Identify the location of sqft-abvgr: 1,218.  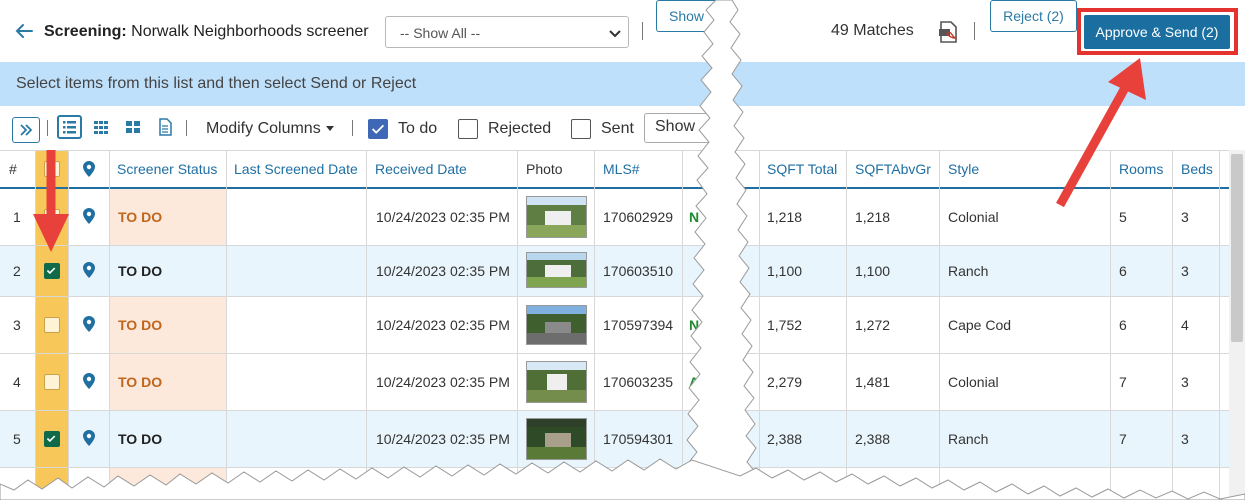
(873, 217).